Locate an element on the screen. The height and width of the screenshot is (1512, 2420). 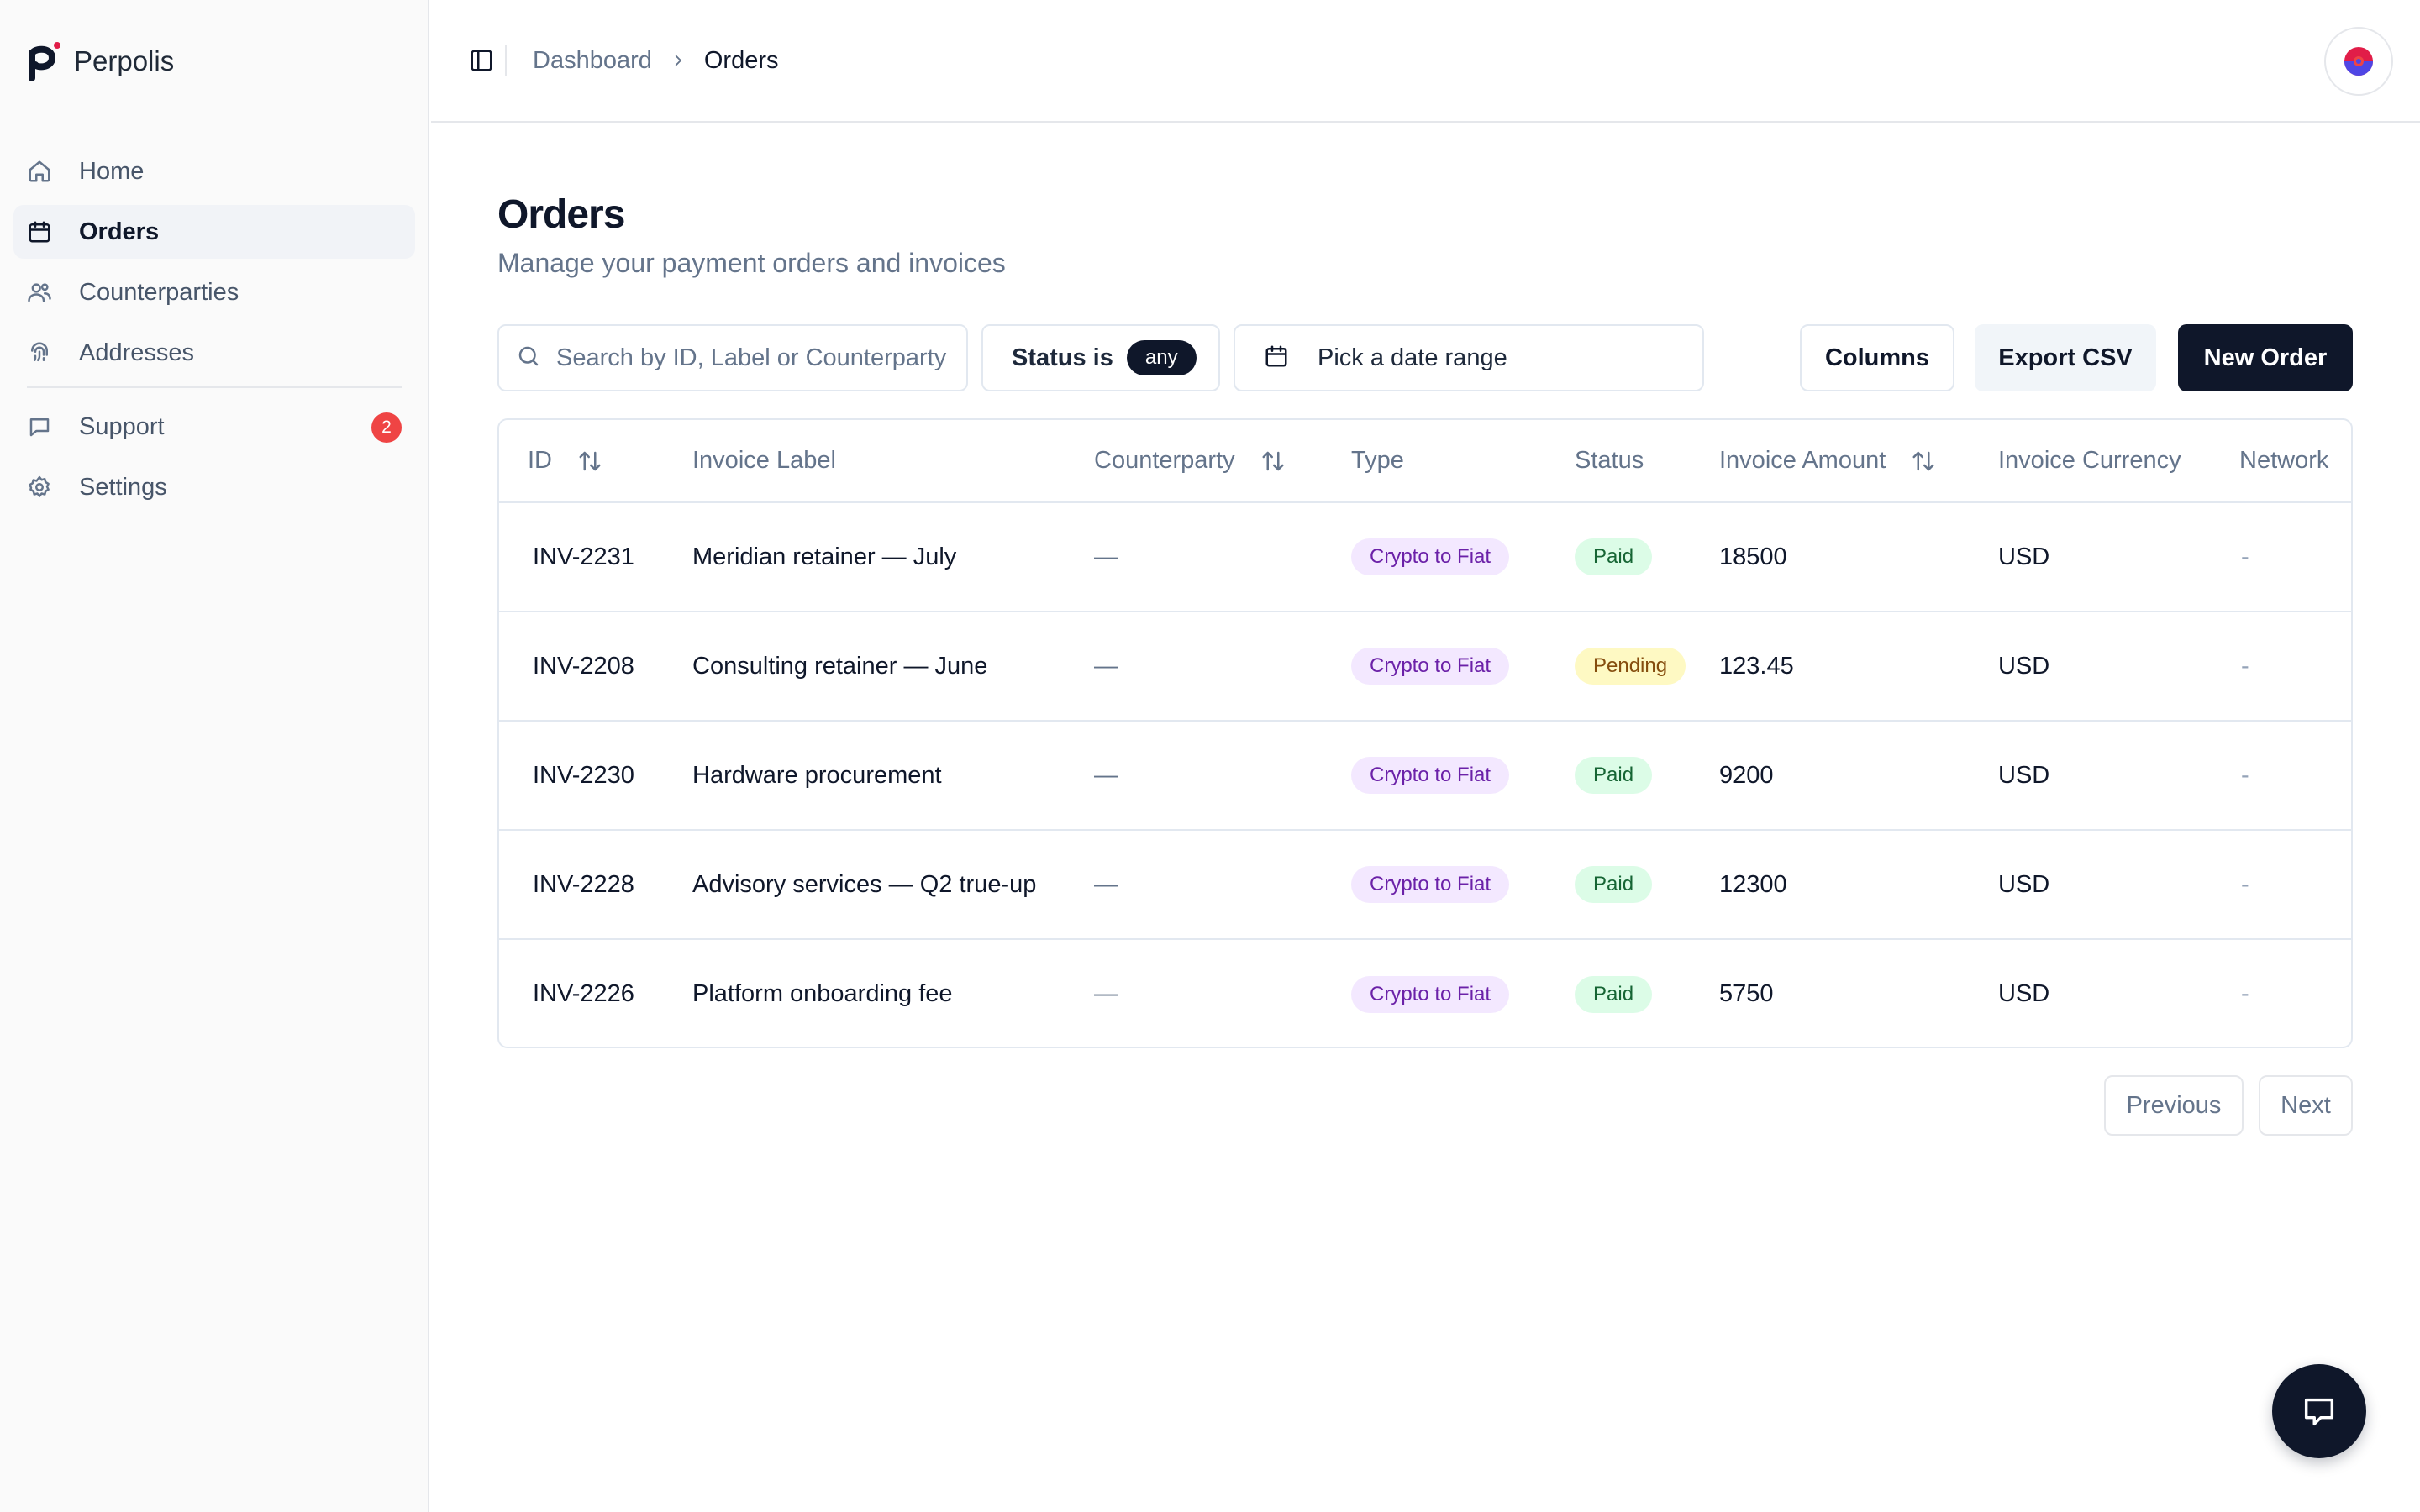
cell-id: INV-2231 is located at coordinates (583, 556).